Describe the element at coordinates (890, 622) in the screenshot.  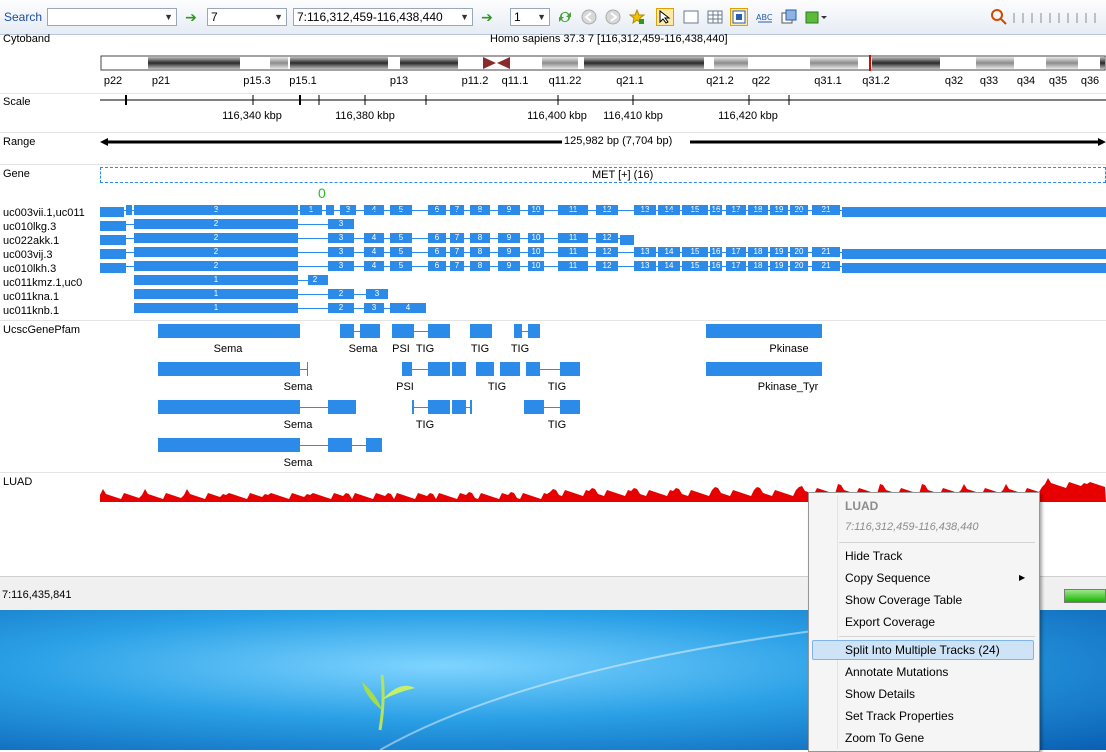
I see `menu-item-export-coverage: Export Coverage` at that location.